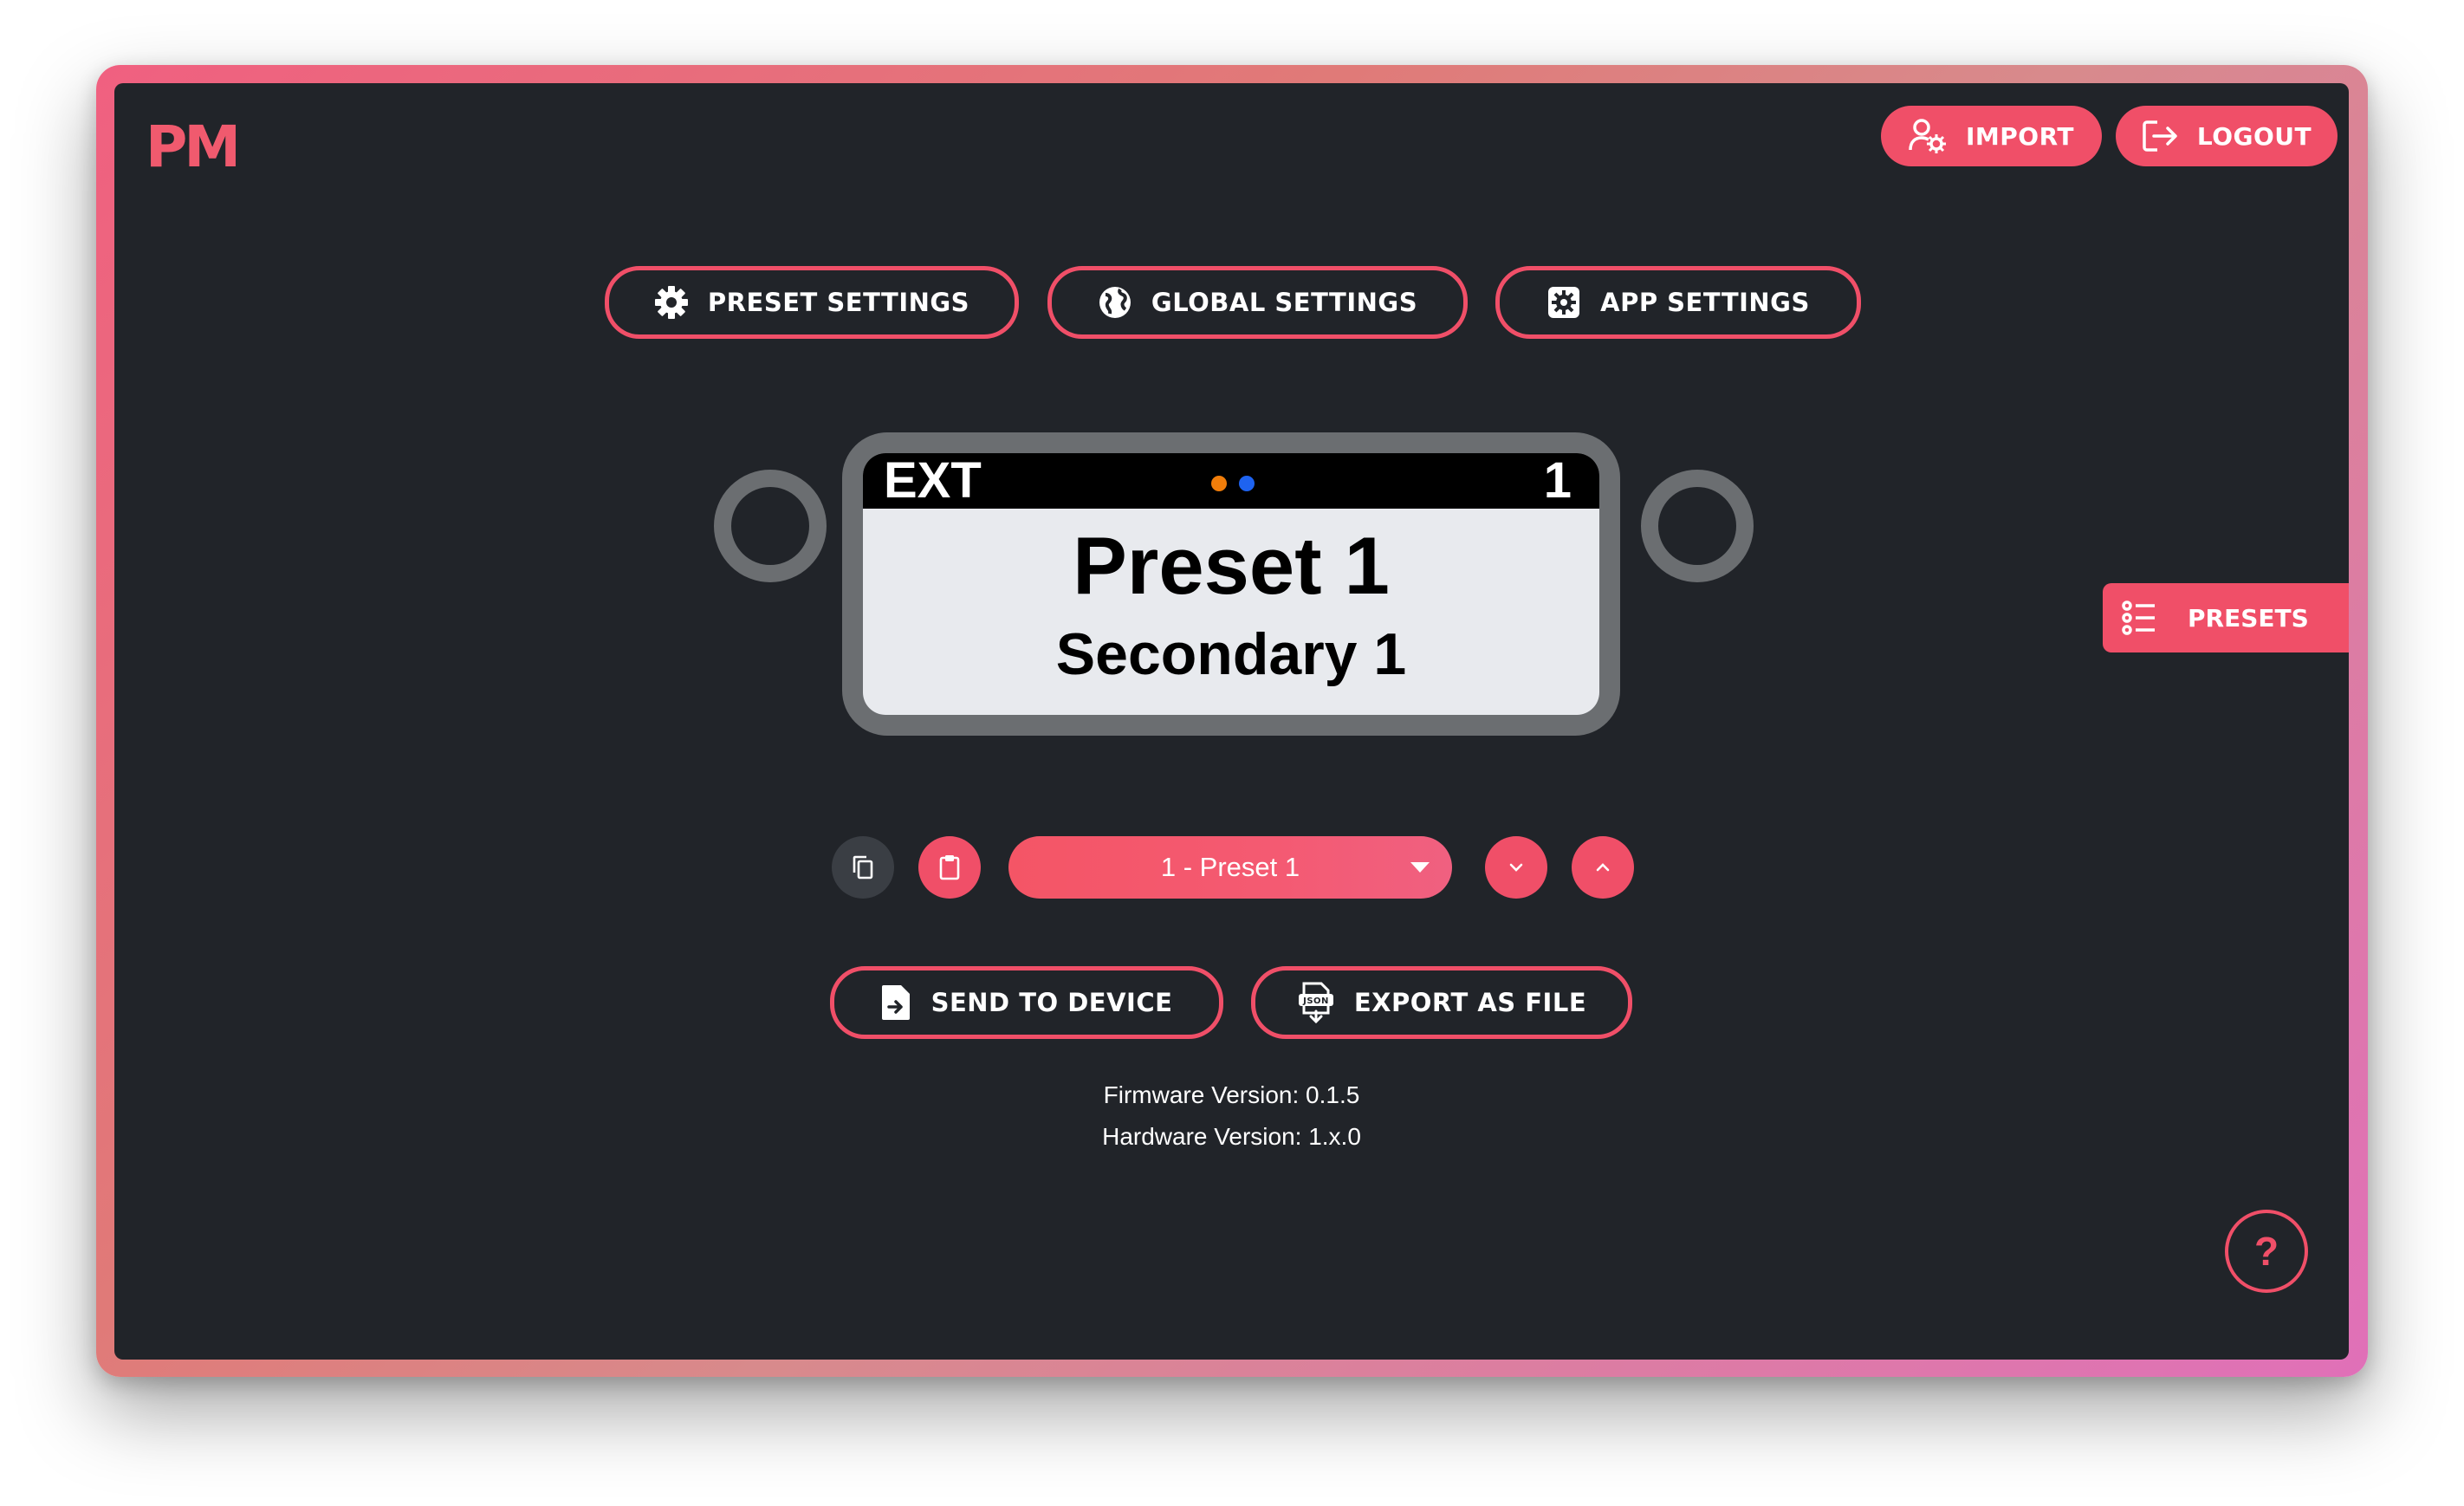  Describe the element at coordinates (2249, 618) in the screenshot. I see `presets-tab-label: PRESETS` at that location.